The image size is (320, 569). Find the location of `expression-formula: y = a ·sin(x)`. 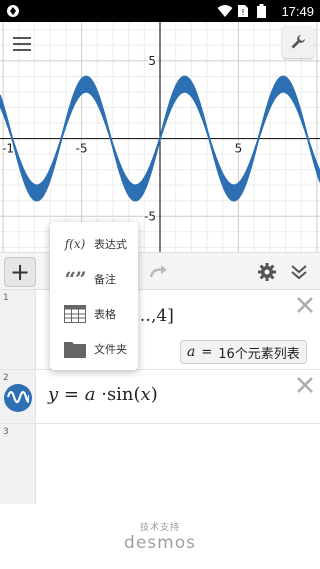

expression-formula: y = a ·sin(x) is located at coordinates (103, 394).